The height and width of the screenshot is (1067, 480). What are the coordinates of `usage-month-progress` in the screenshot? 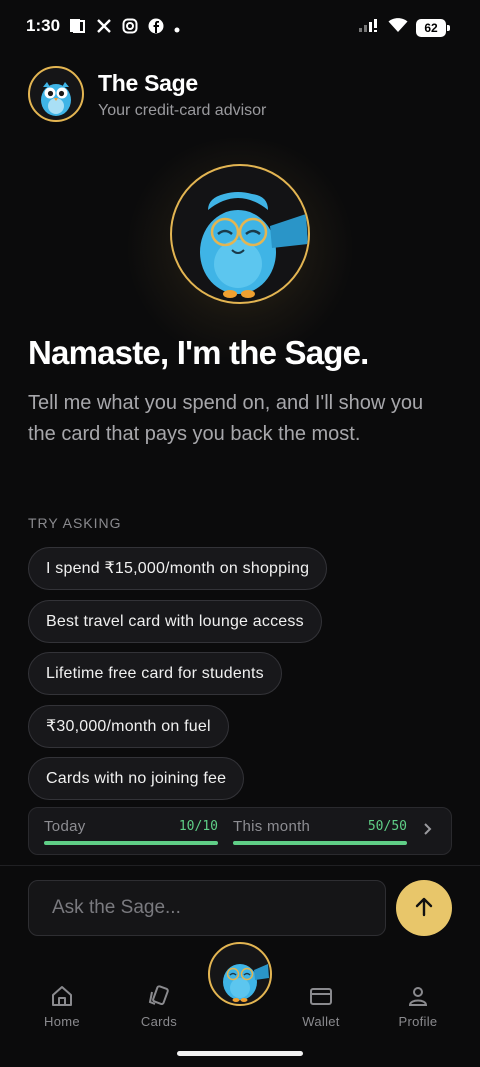 It's located at (320, 843).